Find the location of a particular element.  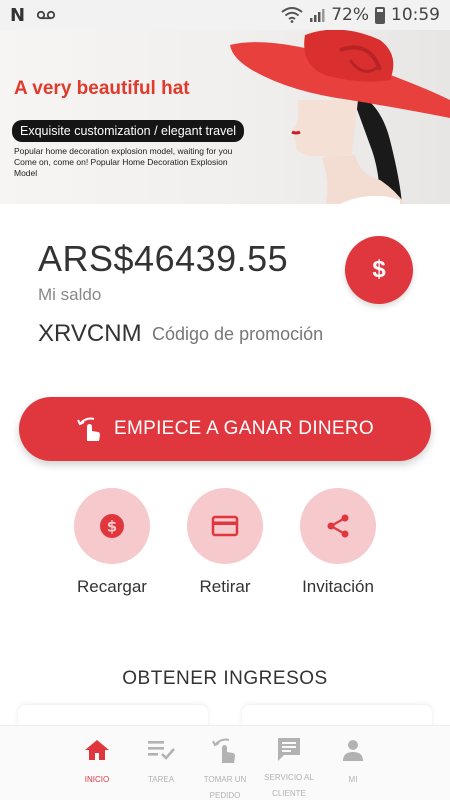

voicemail-icon is located at coordinates (46, 15).